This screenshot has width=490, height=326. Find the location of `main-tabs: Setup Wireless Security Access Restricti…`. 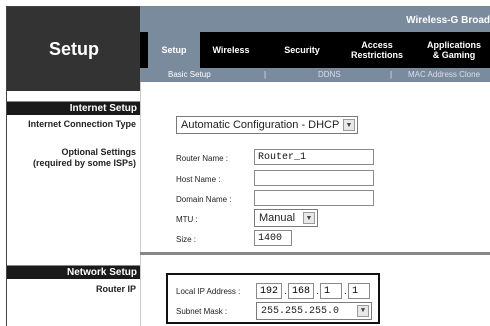

main-tabs: Setup Wireless Security Access Restricti… is located at coordinates (315, 50).